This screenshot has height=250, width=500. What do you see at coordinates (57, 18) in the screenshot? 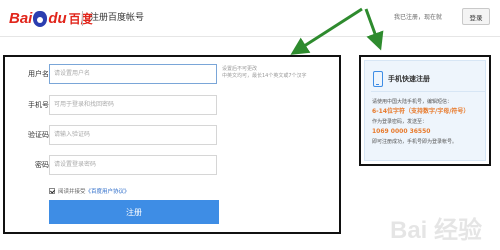
I see `logo-text-du: du` at bounding box center [57, 18].